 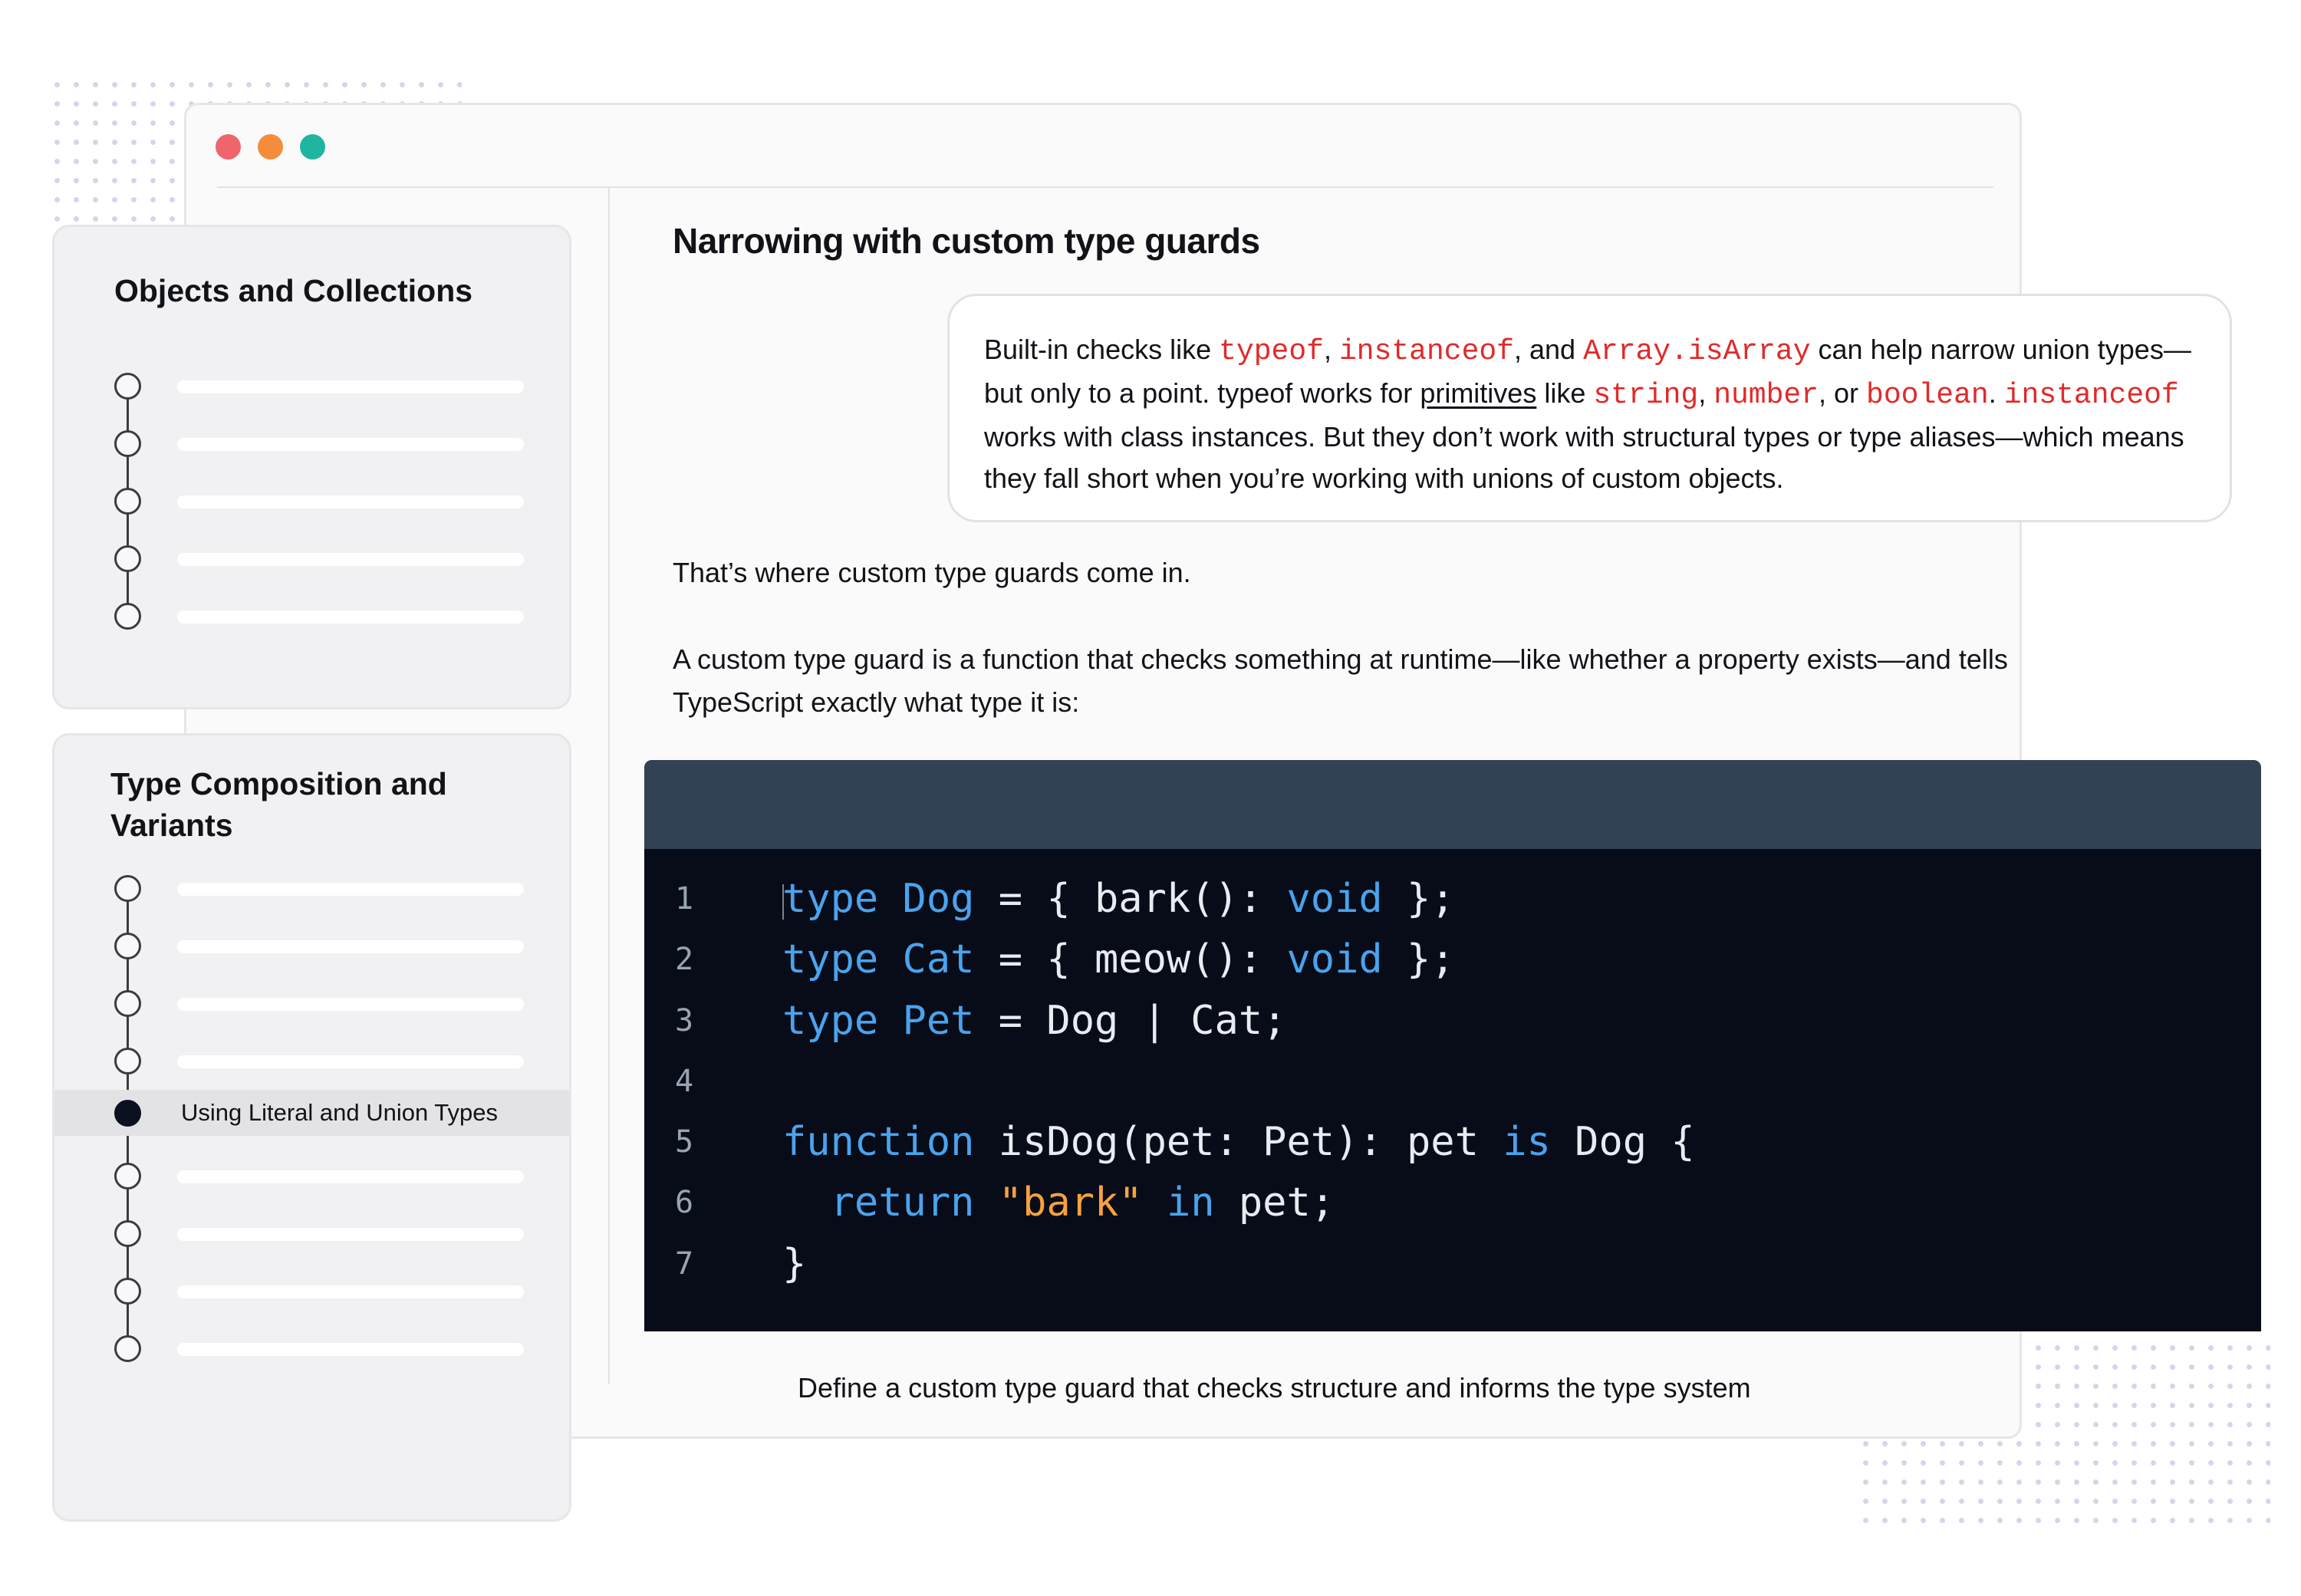 I want to click on code-text: type Pet = Dog | Cat;, so click(x=1034, y=1021).